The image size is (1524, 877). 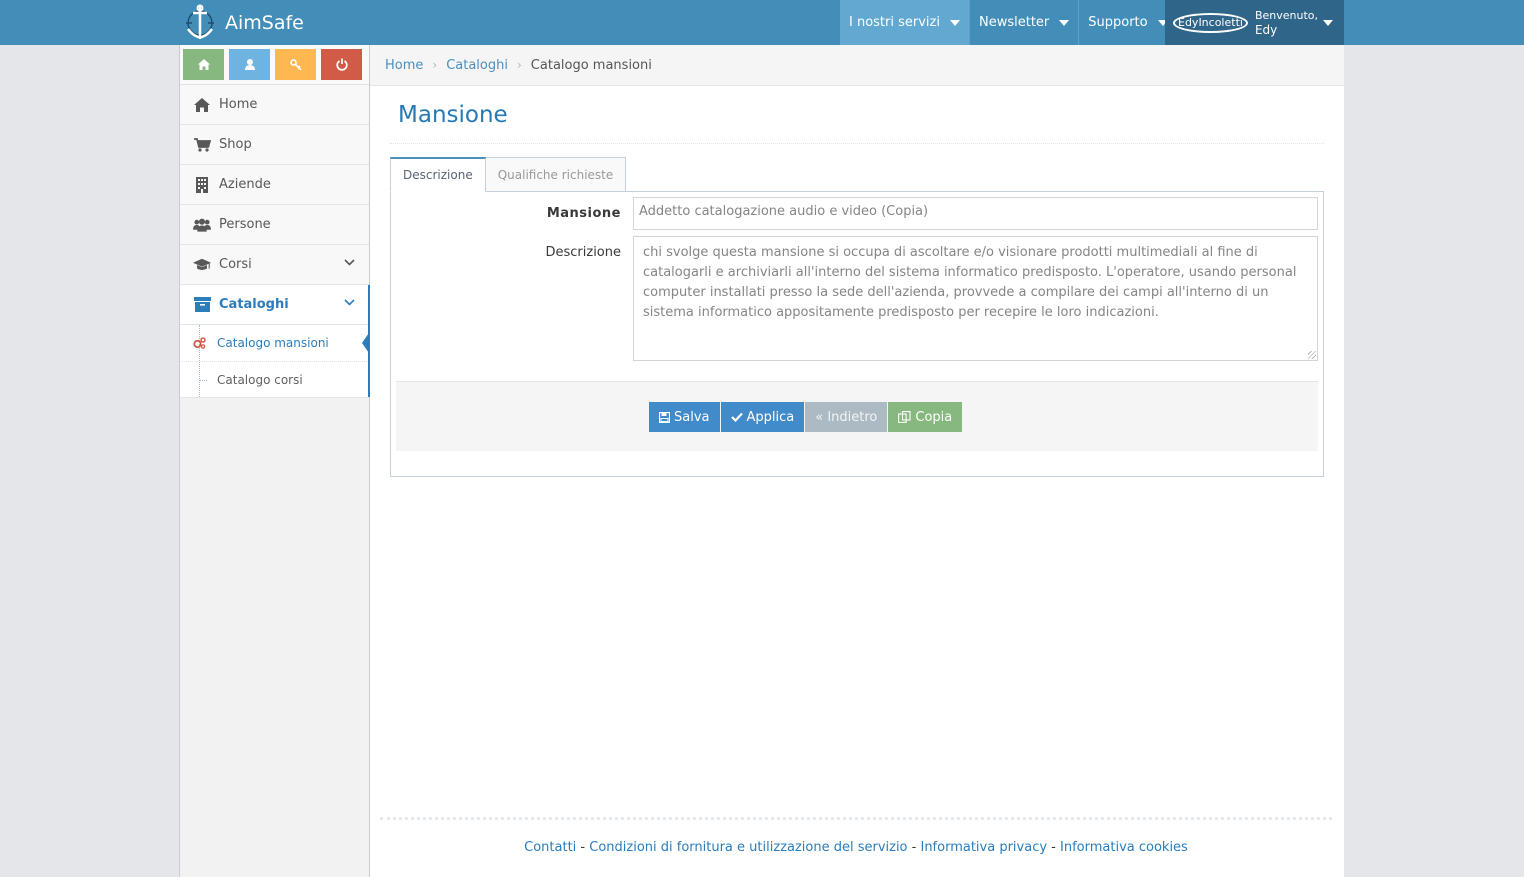 I want to click on user-name: Edy, so click(x=1266, y=29).